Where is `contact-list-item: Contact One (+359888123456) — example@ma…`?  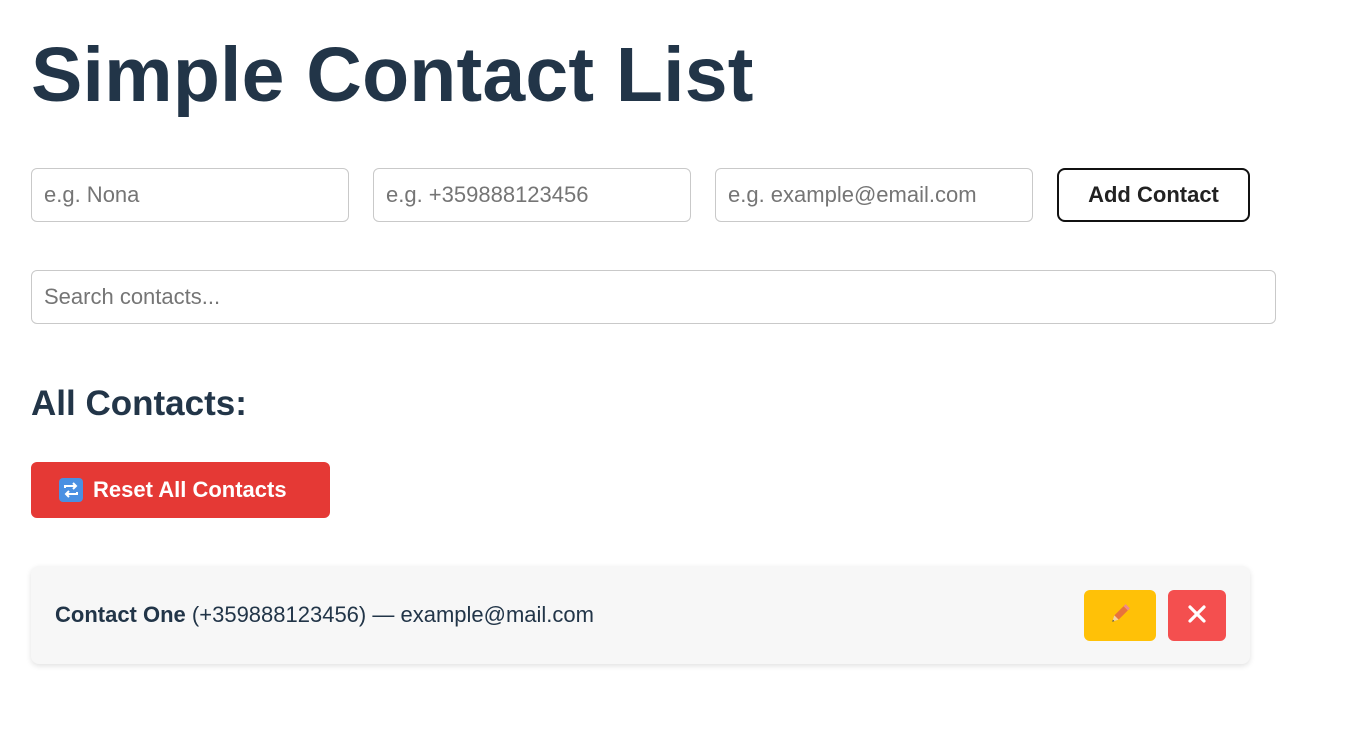 contact-list-item: Contact One (+359888123456) — example@ma… is located at coordinates (640, 615).